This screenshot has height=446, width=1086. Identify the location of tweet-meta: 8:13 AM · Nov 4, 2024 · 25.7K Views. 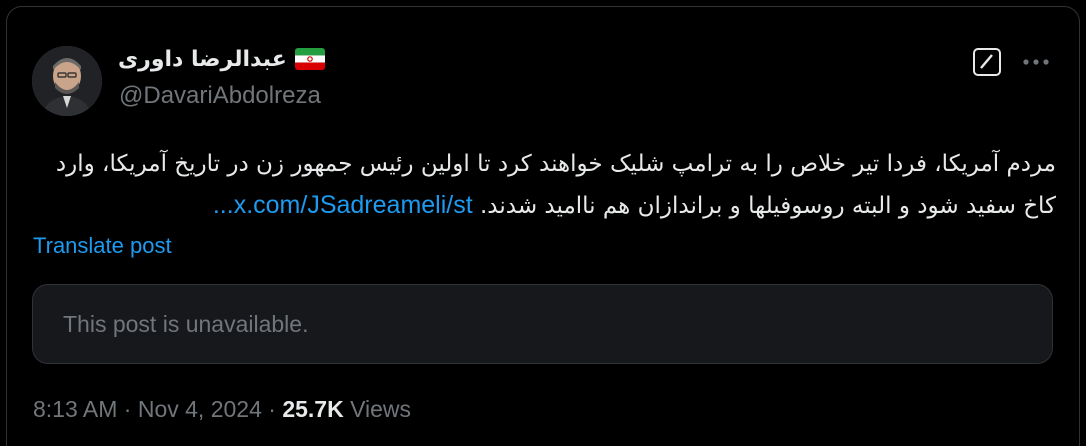
(222, 409).